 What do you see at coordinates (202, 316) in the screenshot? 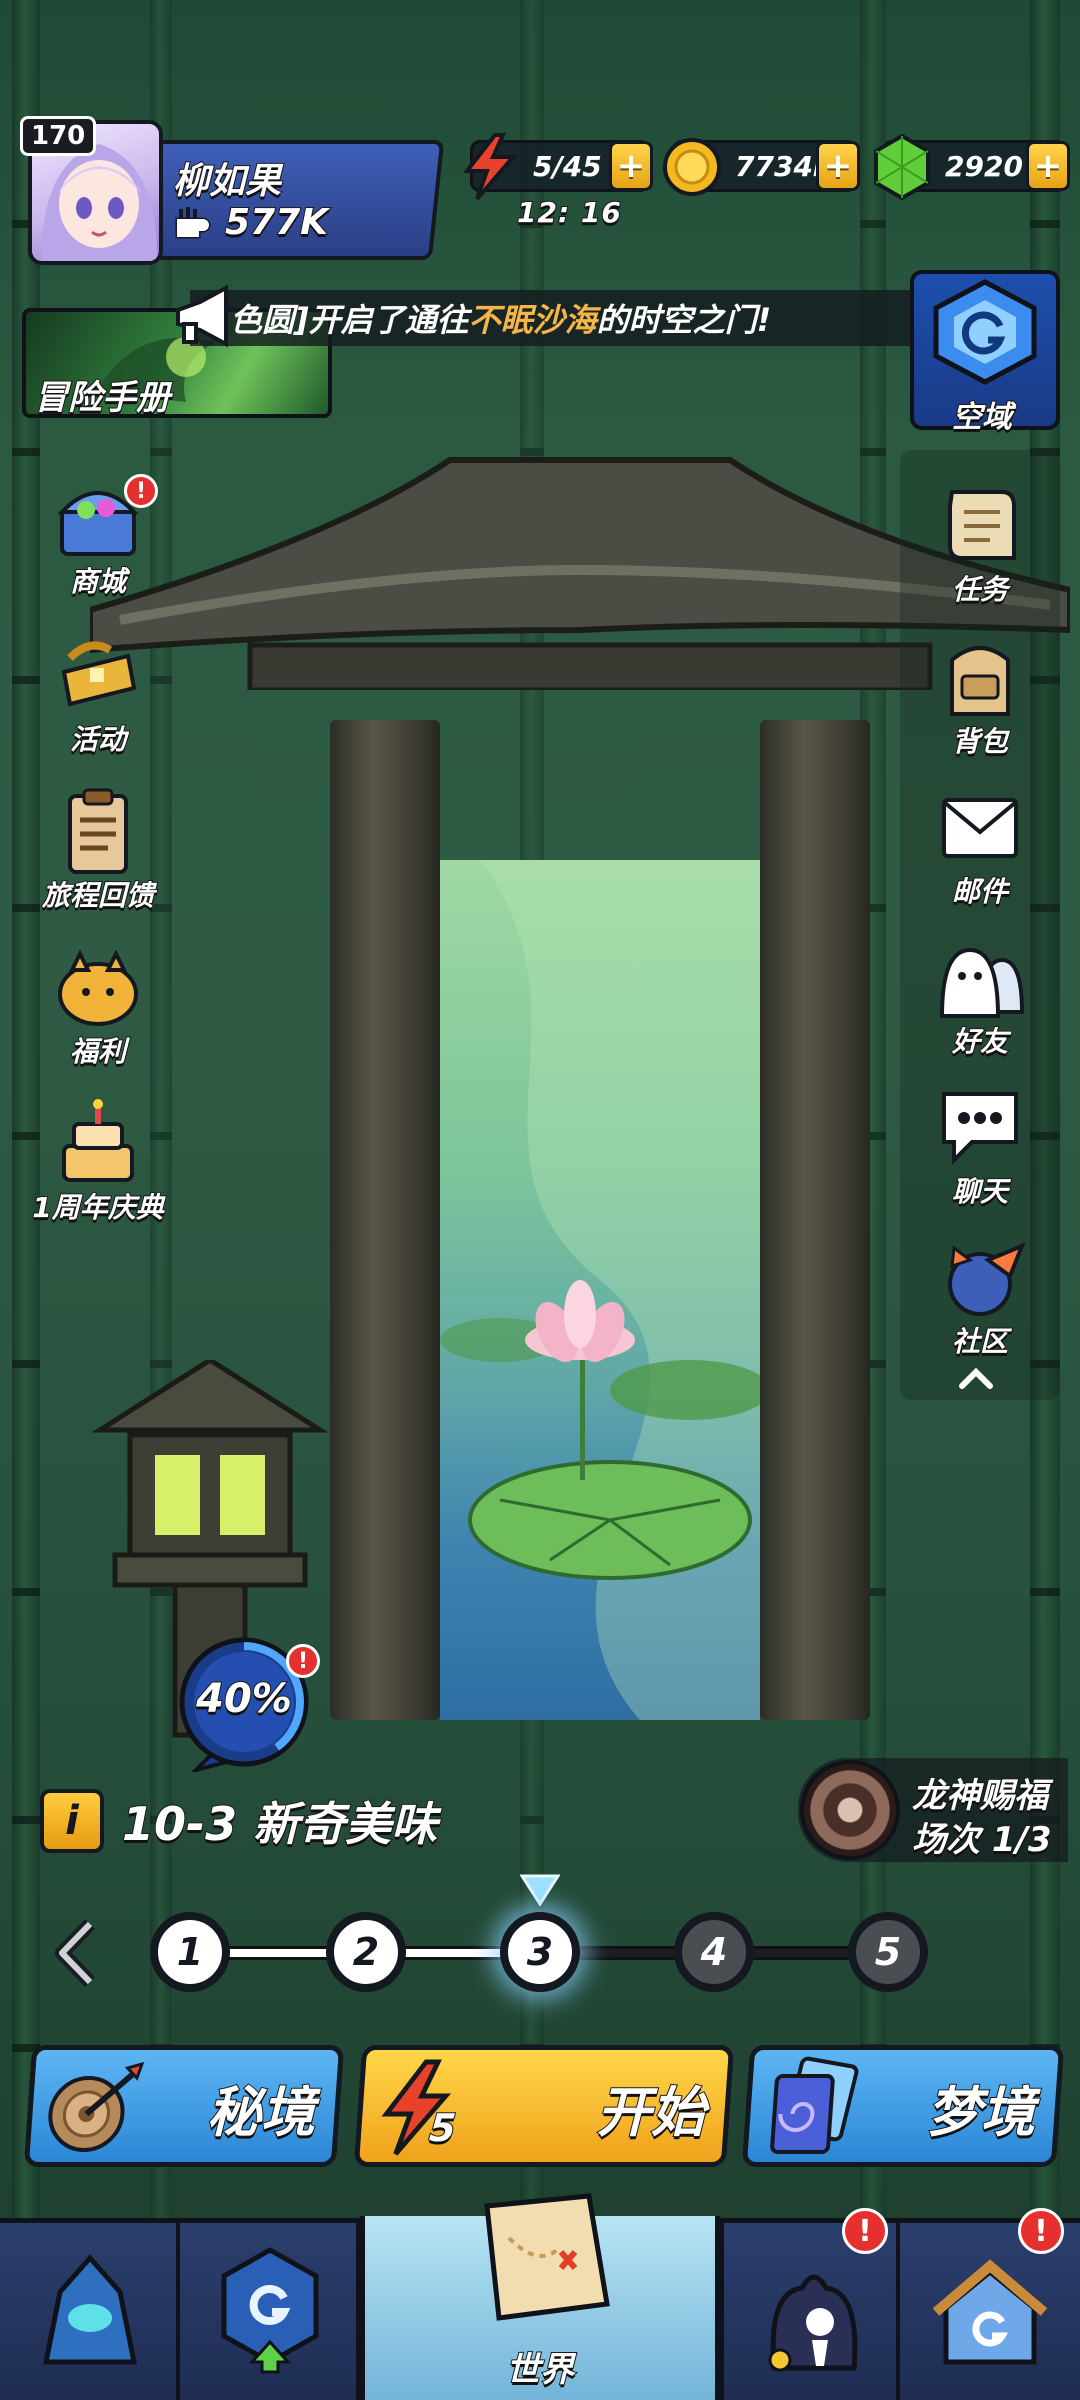
I see `megaphone-icon` at bounding box center [202, 316].